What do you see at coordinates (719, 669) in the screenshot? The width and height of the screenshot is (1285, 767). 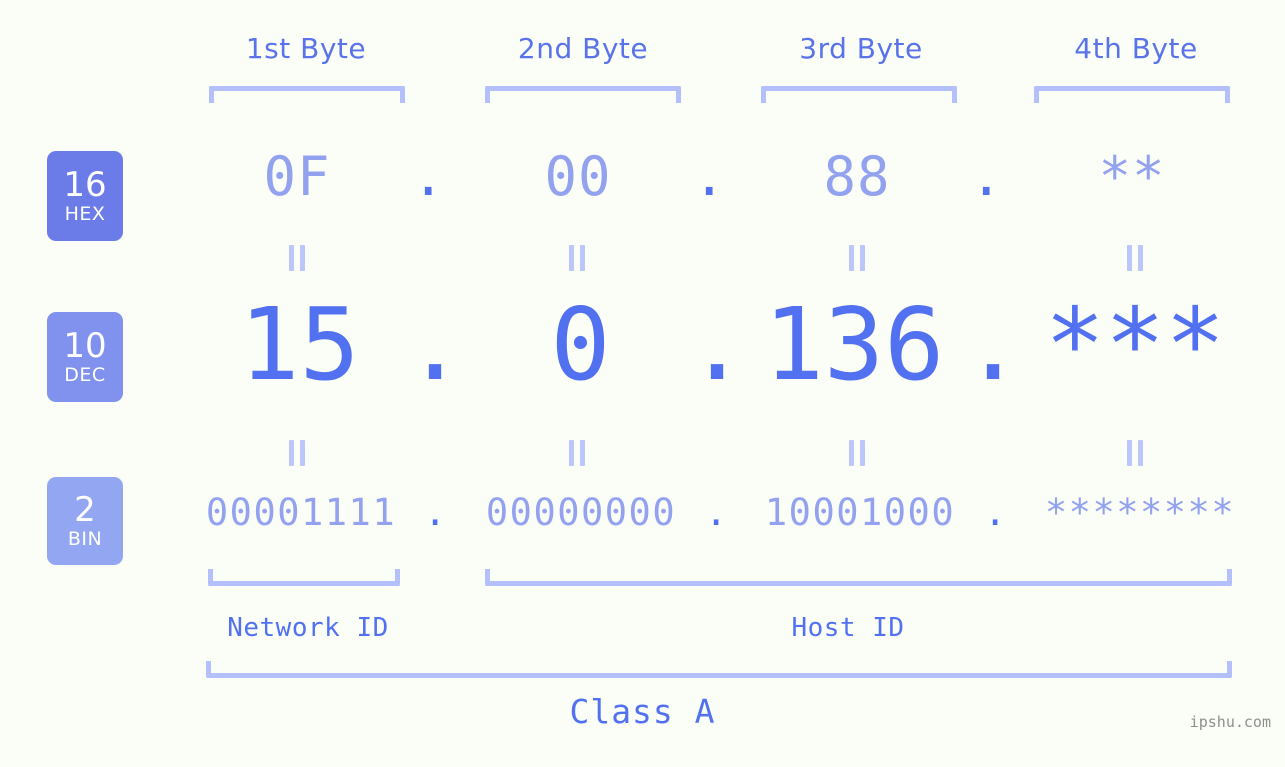 I see `class-bracket` at bounding box center [719, 669].